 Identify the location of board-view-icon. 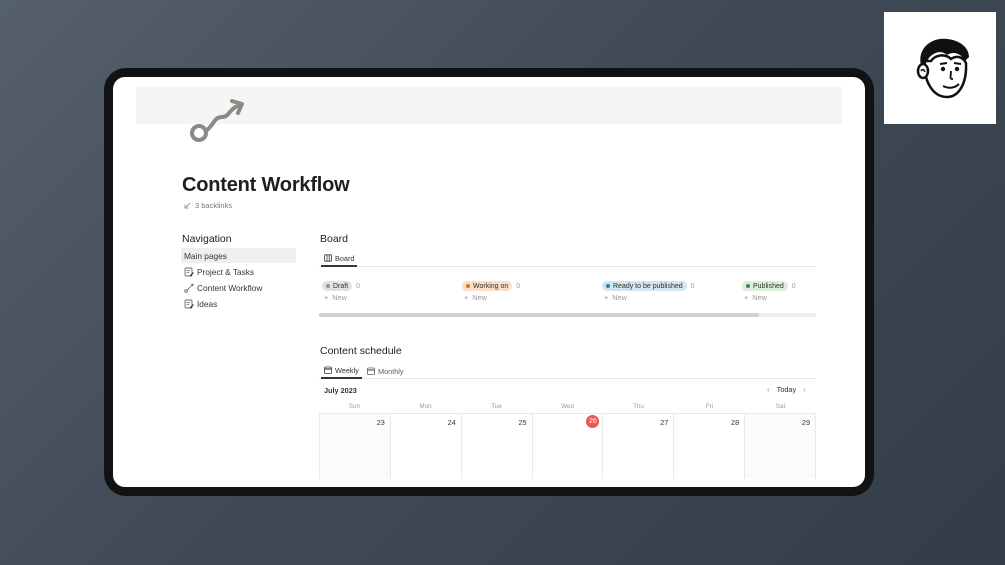
(328, 258).